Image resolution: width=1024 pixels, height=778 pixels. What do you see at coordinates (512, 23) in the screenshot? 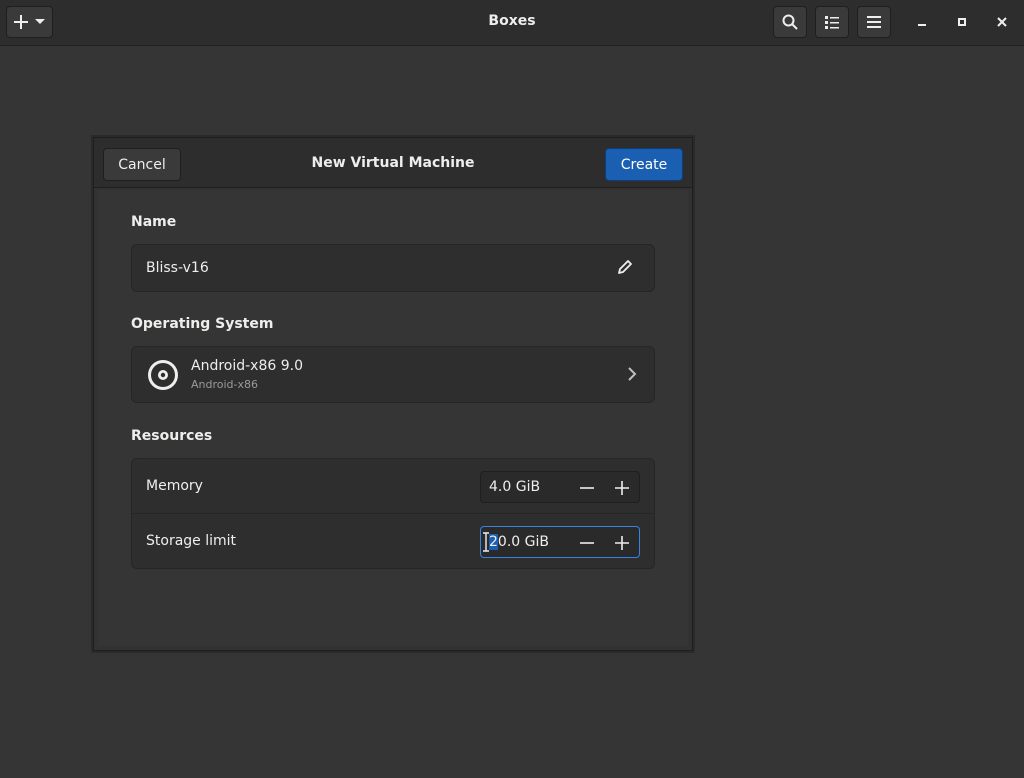
I see `headerbar: Boxes` at bounding box center [512, 23].